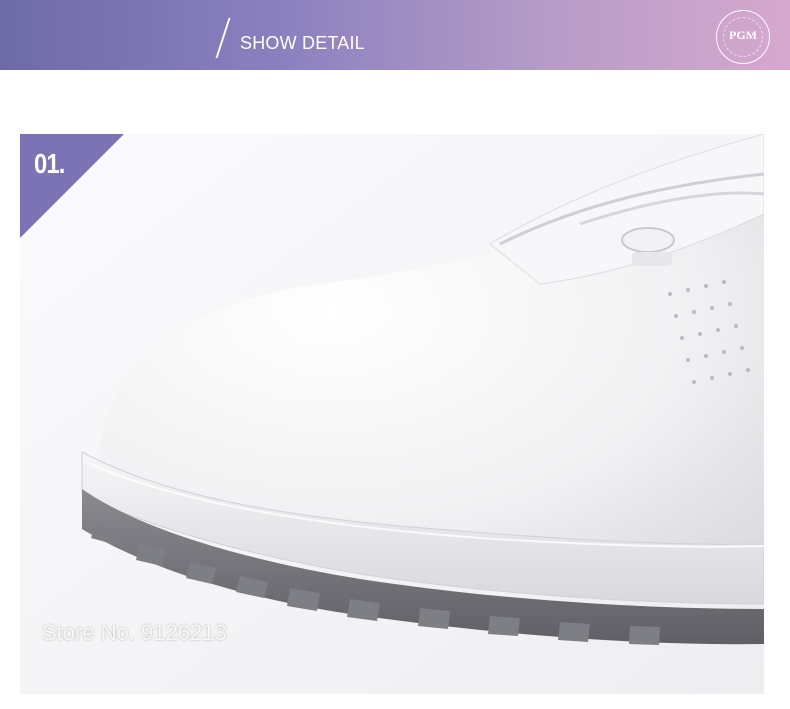 This screenshot has height=709, width=790. Describe the element at coordinates (116, 632) in the screenshot. I see `watermark-text: Store No. 9126` at that location.